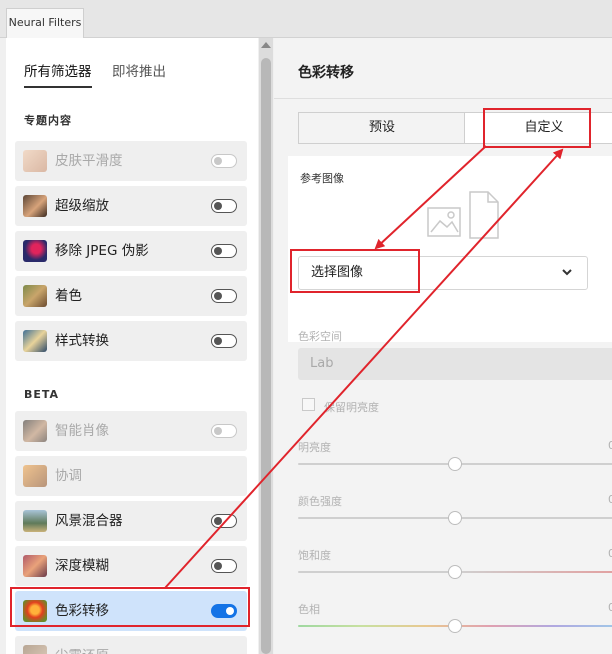 Image resolution: width=612 pixels, height=654 pixels. Describe the element at coordinates (610, 553) in the screenshot. I see `saturation-slider-value: 0` at that location.